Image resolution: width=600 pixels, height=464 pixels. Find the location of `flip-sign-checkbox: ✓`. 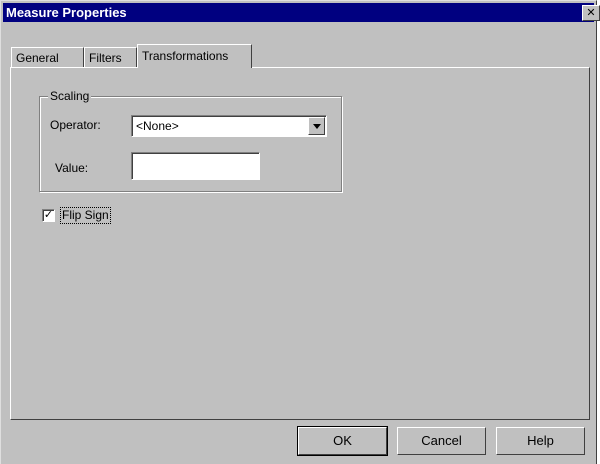

flip-sign-checkbox: ✓ is located at coordinates (48, 215).